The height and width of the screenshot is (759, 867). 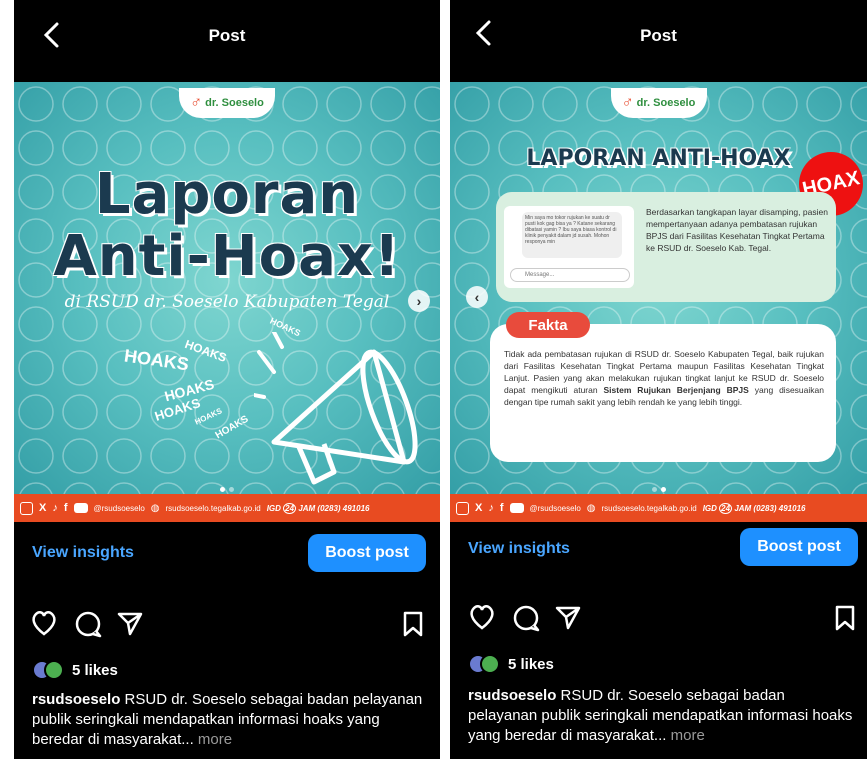 I want to click on post-subtitle: di RSUD dr. Soeselo Kabupaten Tegal, so click(x=227, y=302).